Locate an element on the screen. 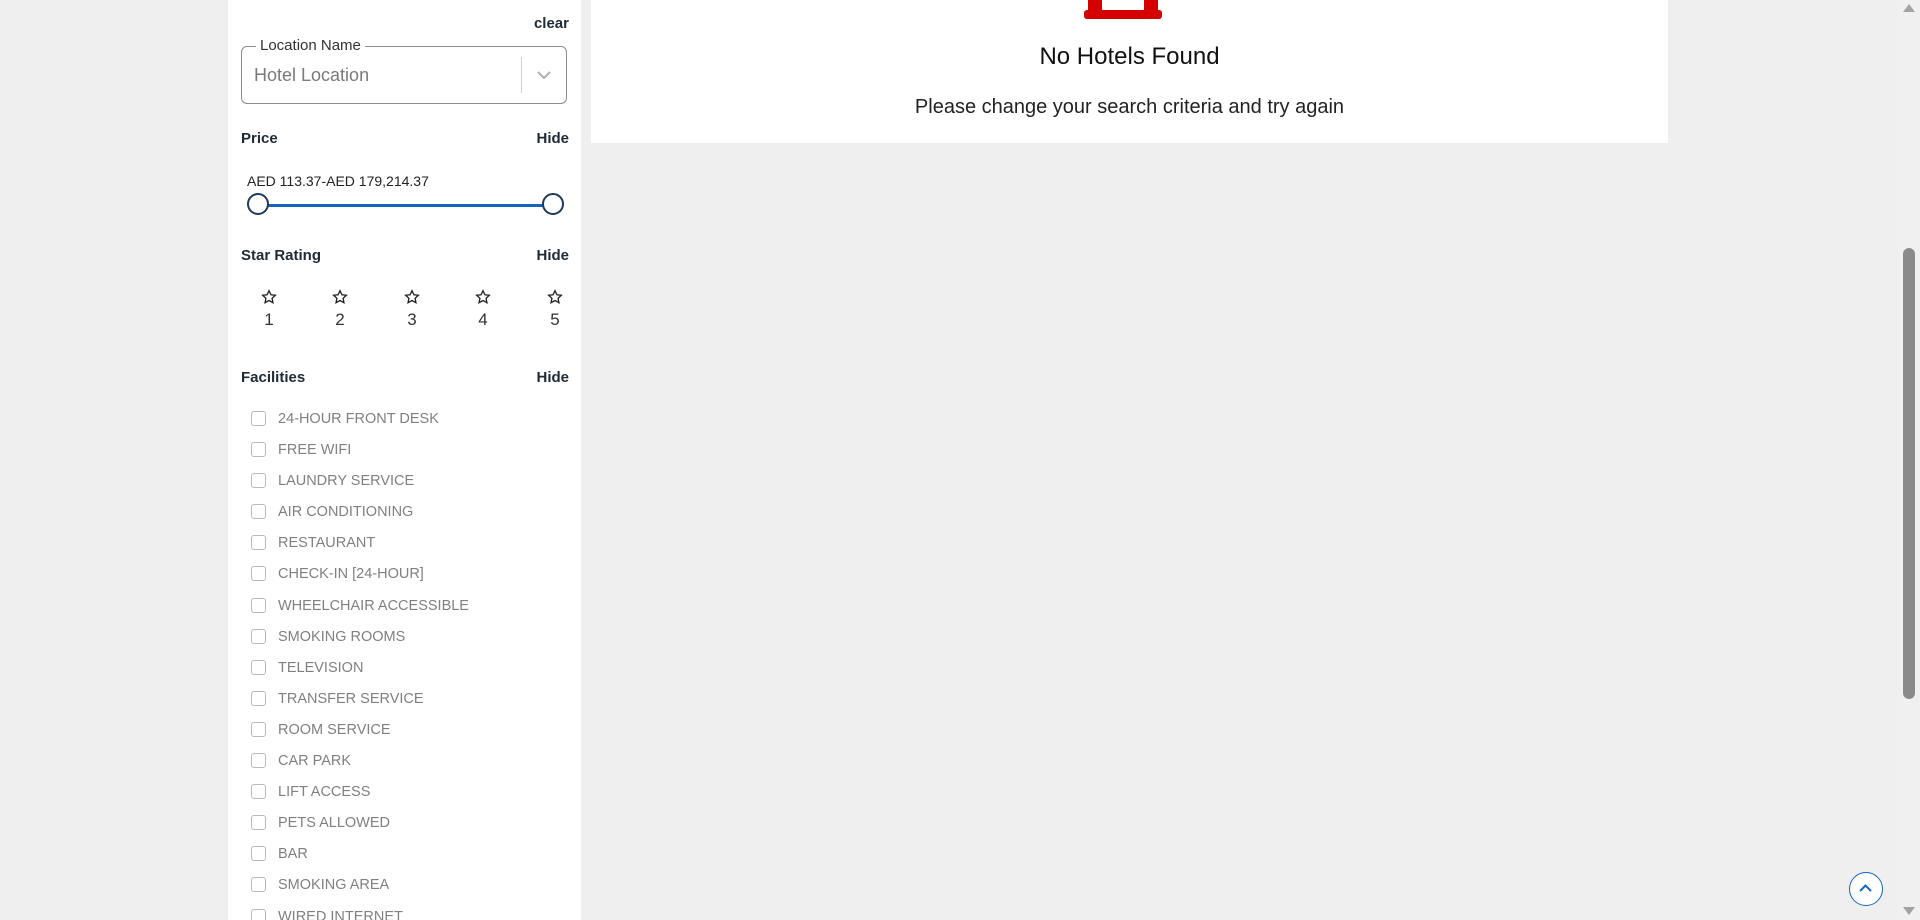 This screenshot has height=920, width=1920. star-option-label: 4 is located at coordinates (483, 319).